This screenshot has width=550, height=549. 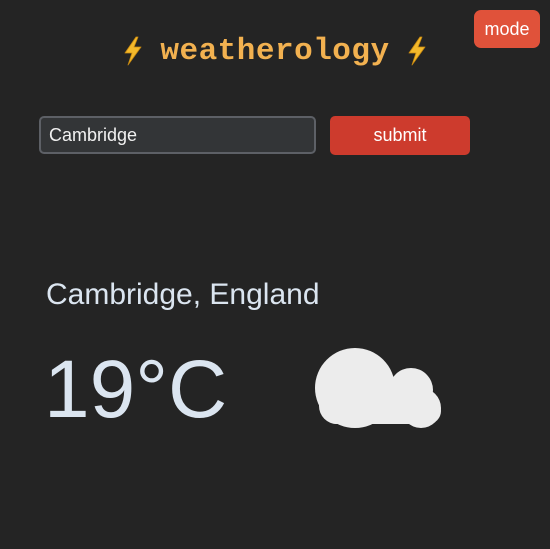 I want to click on cloud-icon, so click(x=380, y=386).